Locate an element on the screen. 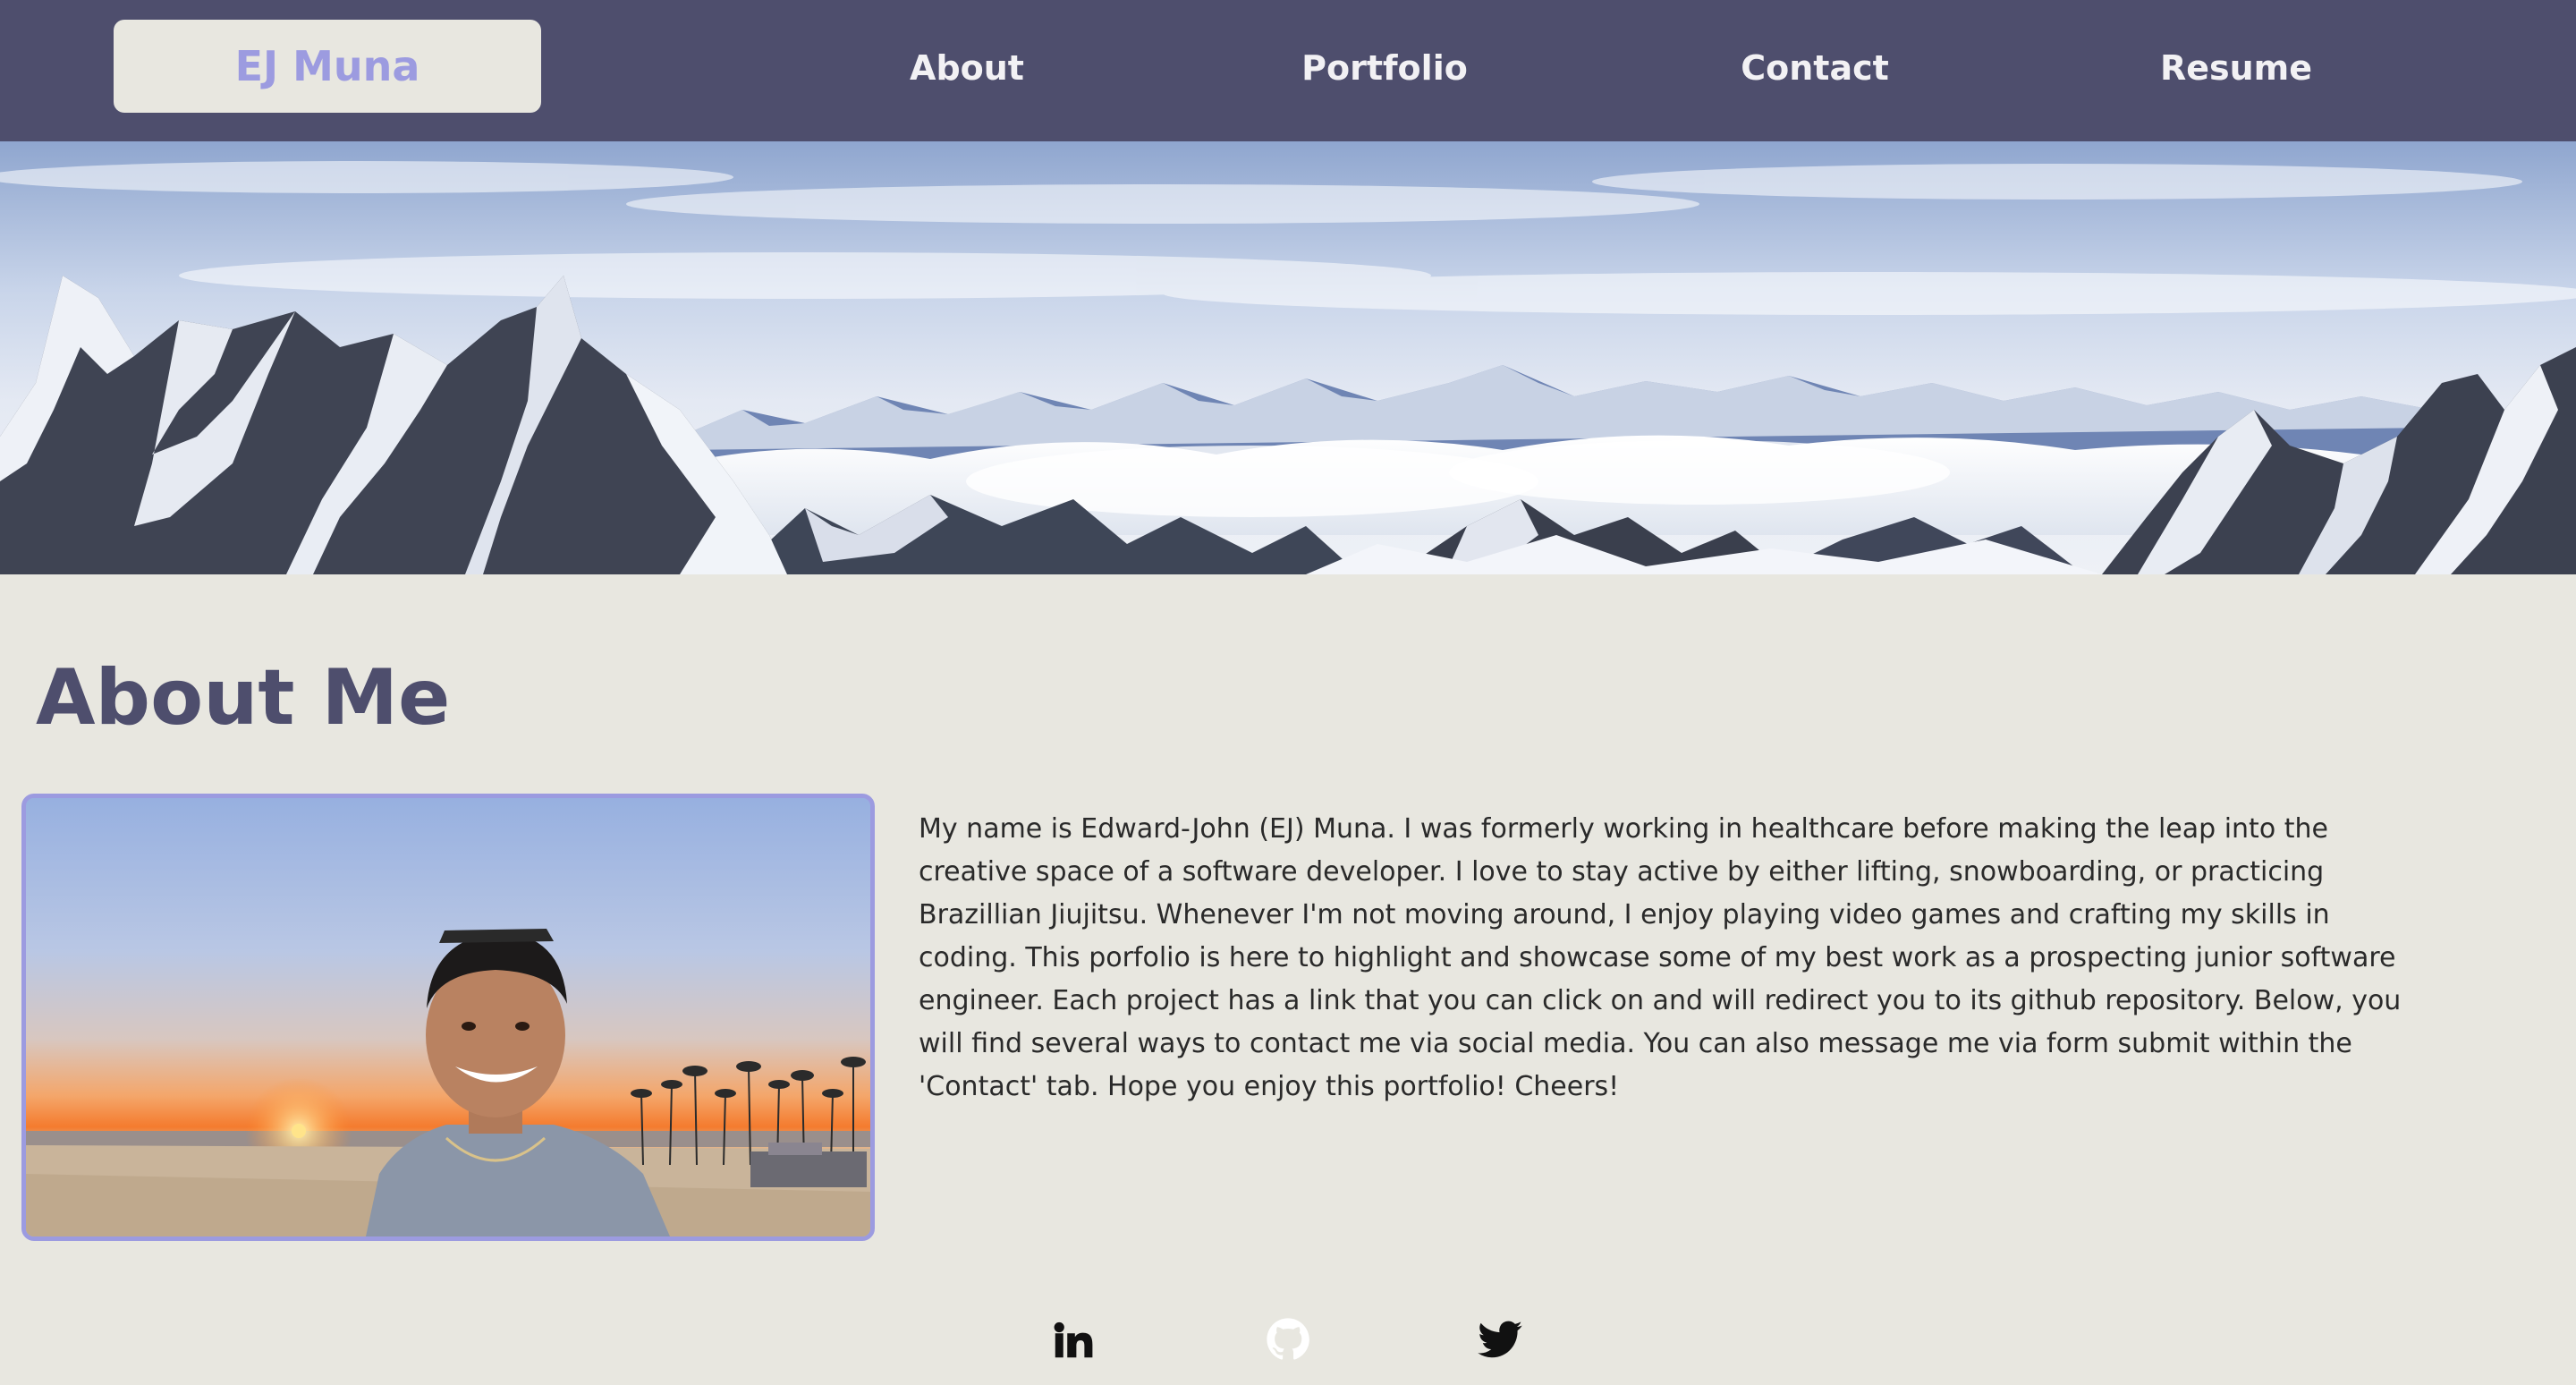 This screenshot has width=2576, height=1385. top-navbar: EJ Muna About Portfolio Contact Resume is located at coordinates (1288, 70).